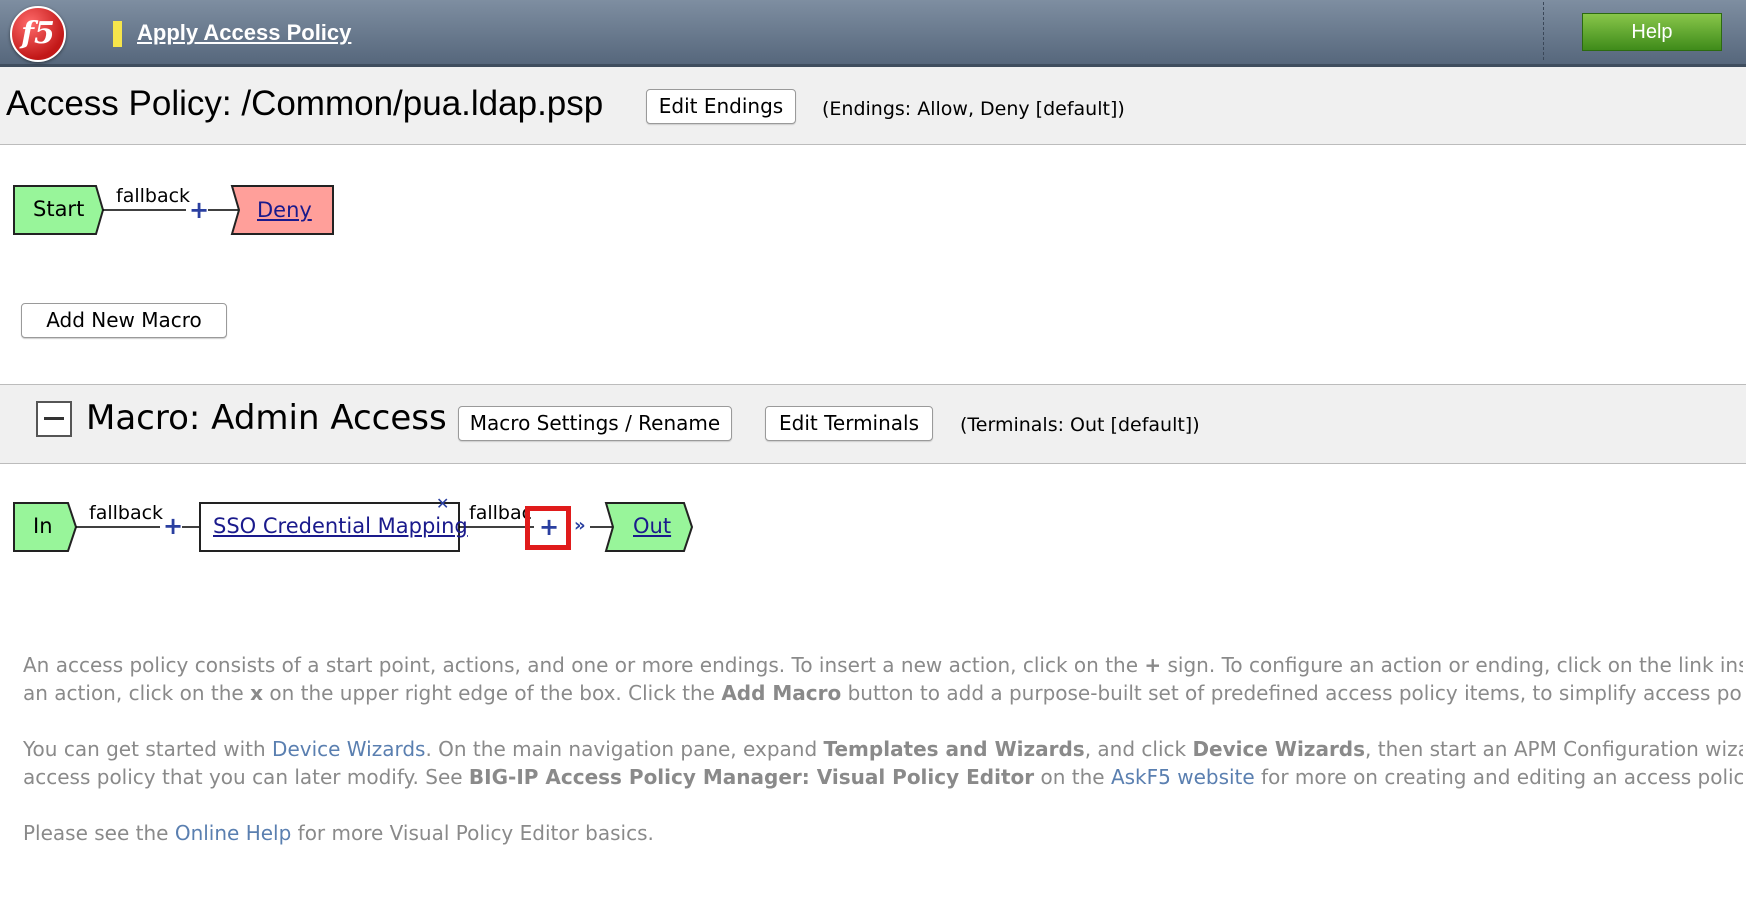  Describe the element at coordinates (873, 33) in the screenshot. I see `top-bar: f5 Apply Access Policy Help` at that location.